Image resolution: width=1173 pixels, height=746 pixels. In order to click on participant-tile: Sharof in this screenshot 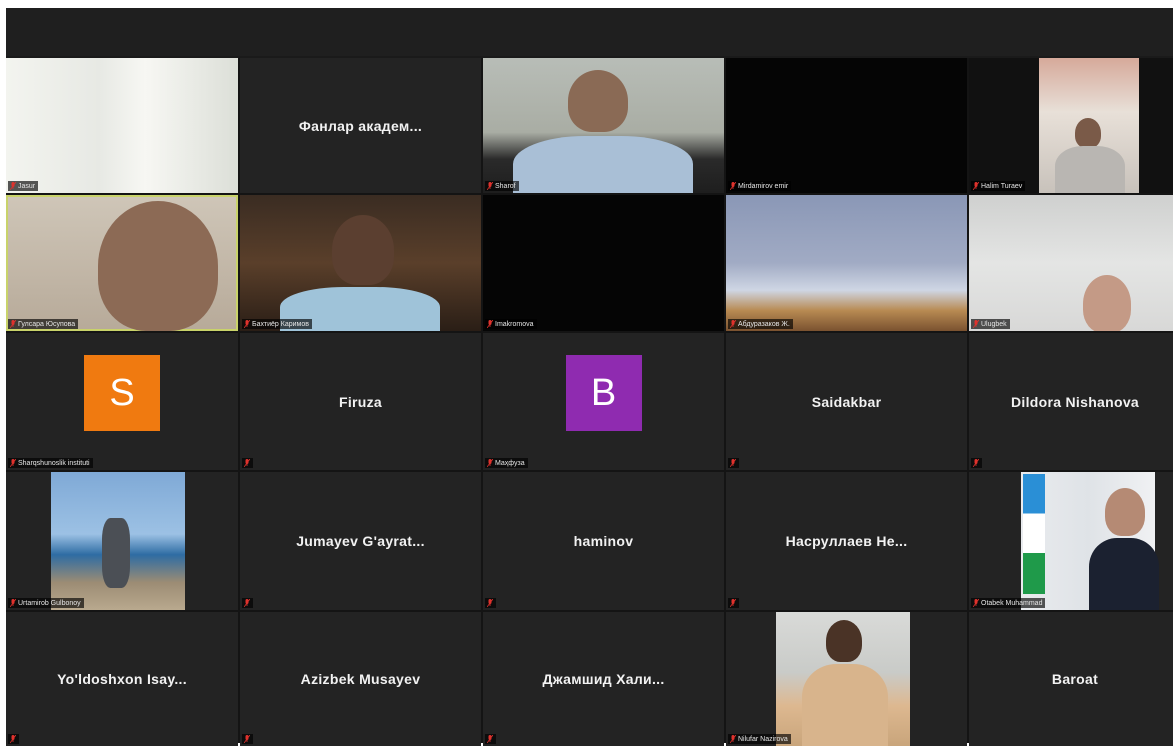, I will do `click(603, 125)`.